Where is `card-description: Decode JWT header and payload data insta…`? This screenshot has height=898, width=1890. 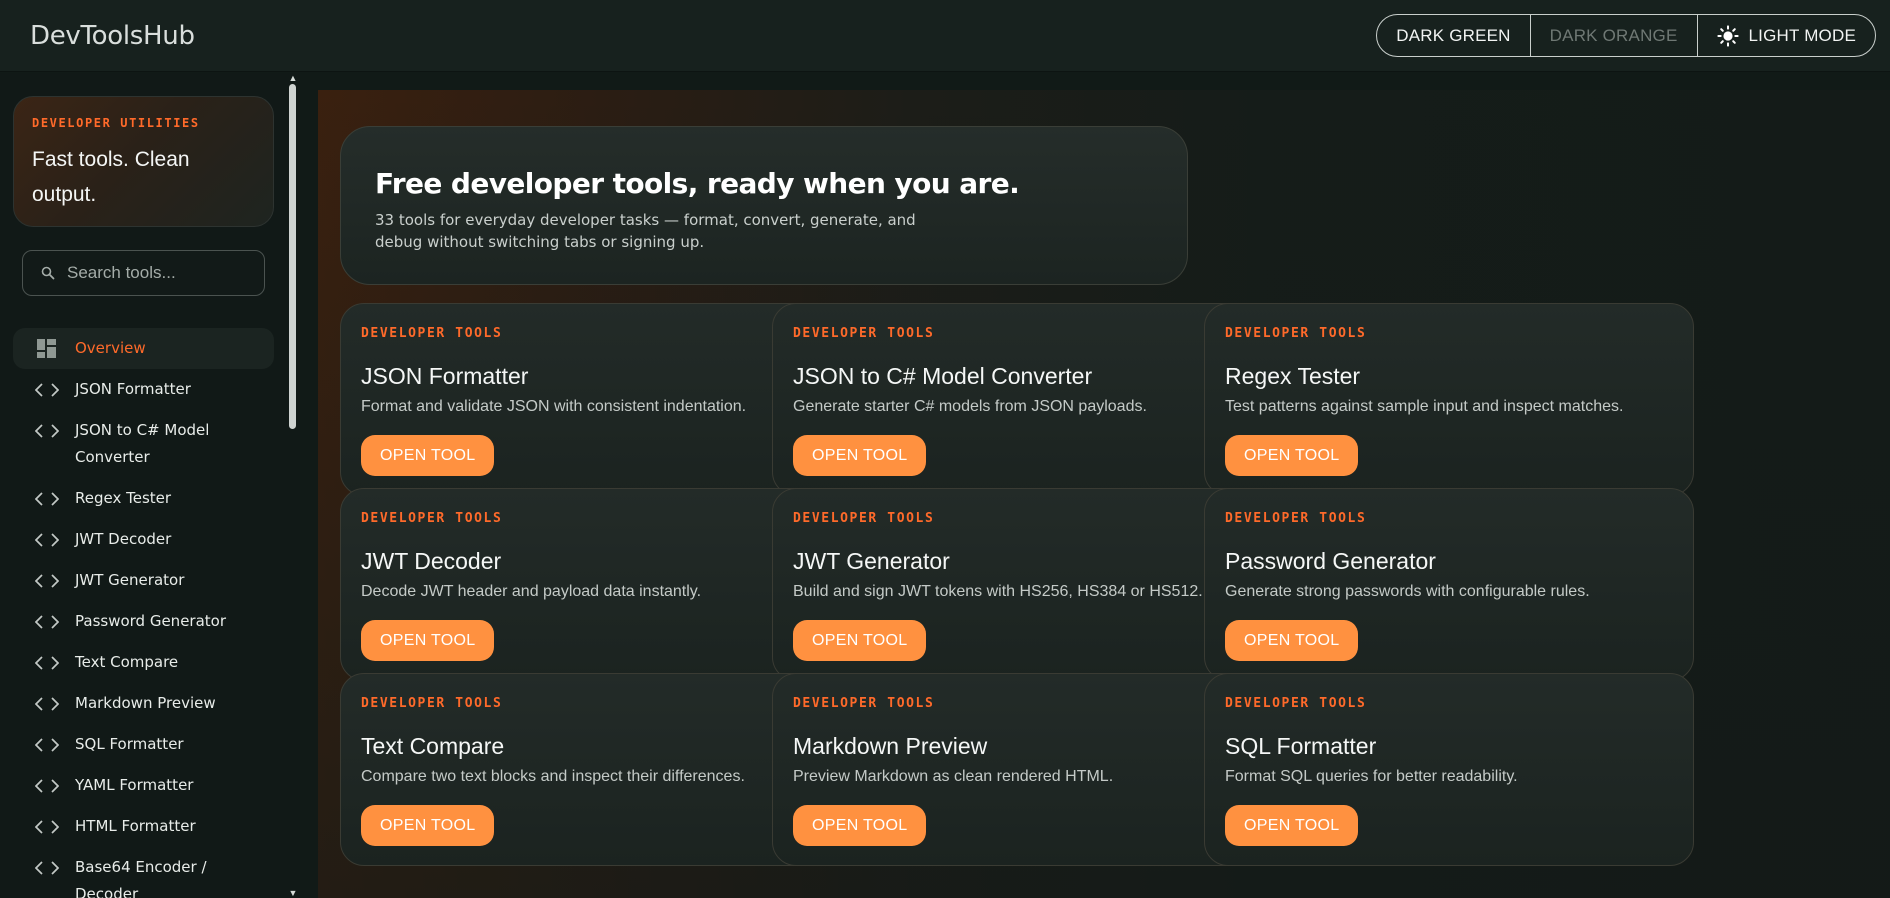 card-description: Decode JWT header and payload data insta… is located at coordinates (531, 591).